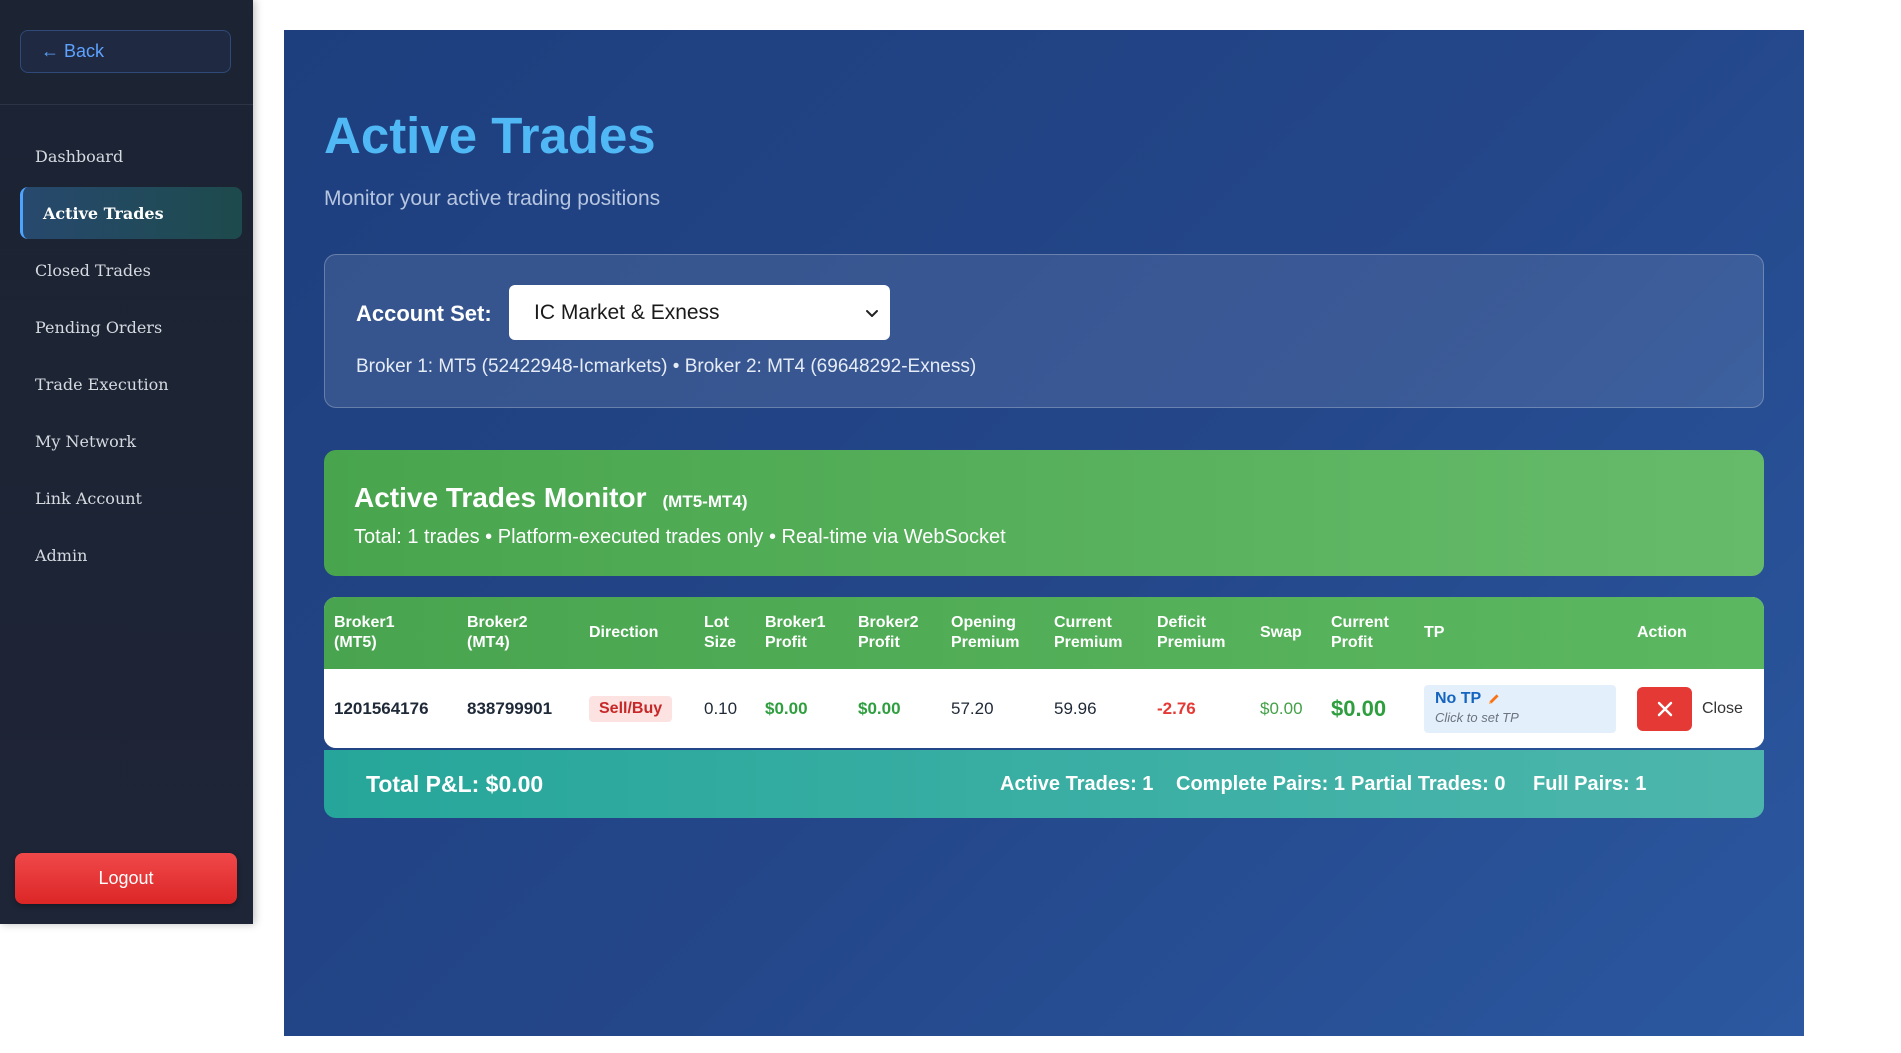  I want to click on sidebar-divider, so click(126, 104).